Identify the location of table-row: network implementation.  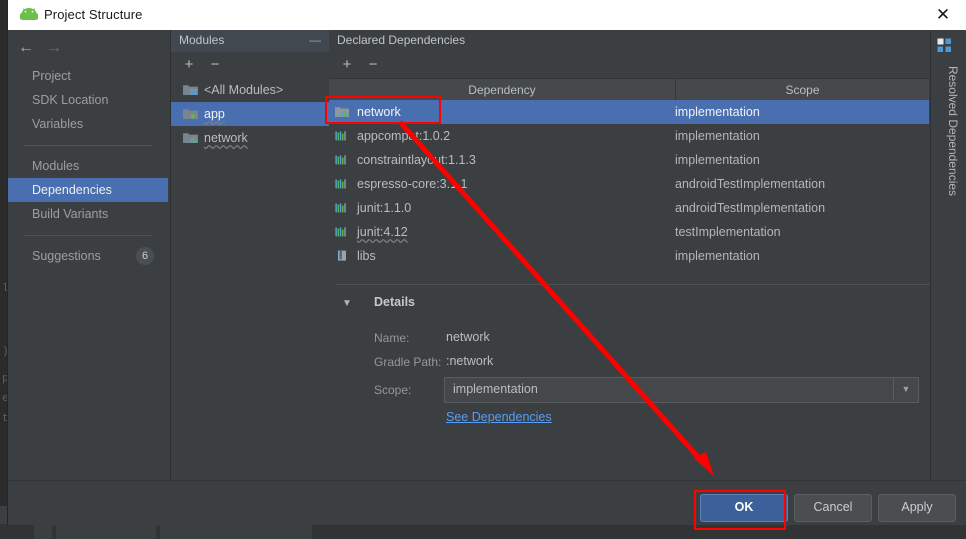
(629, 112).